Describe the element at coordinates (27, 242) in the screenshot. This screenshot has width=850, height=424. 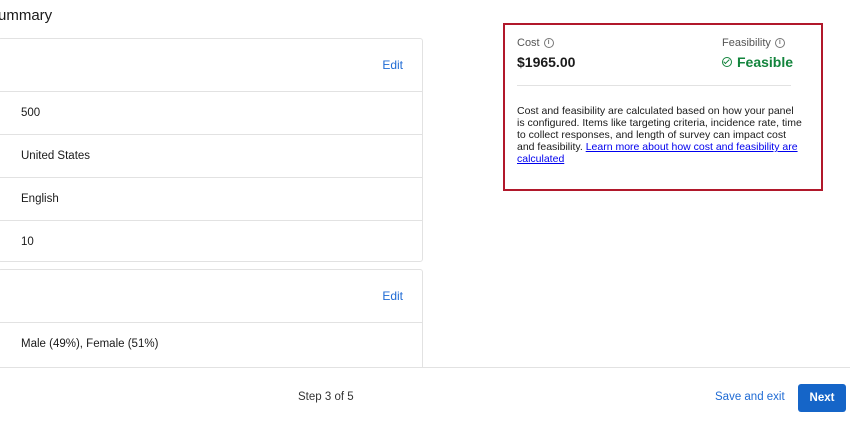
I see `survey-length-value: 10` at that location.